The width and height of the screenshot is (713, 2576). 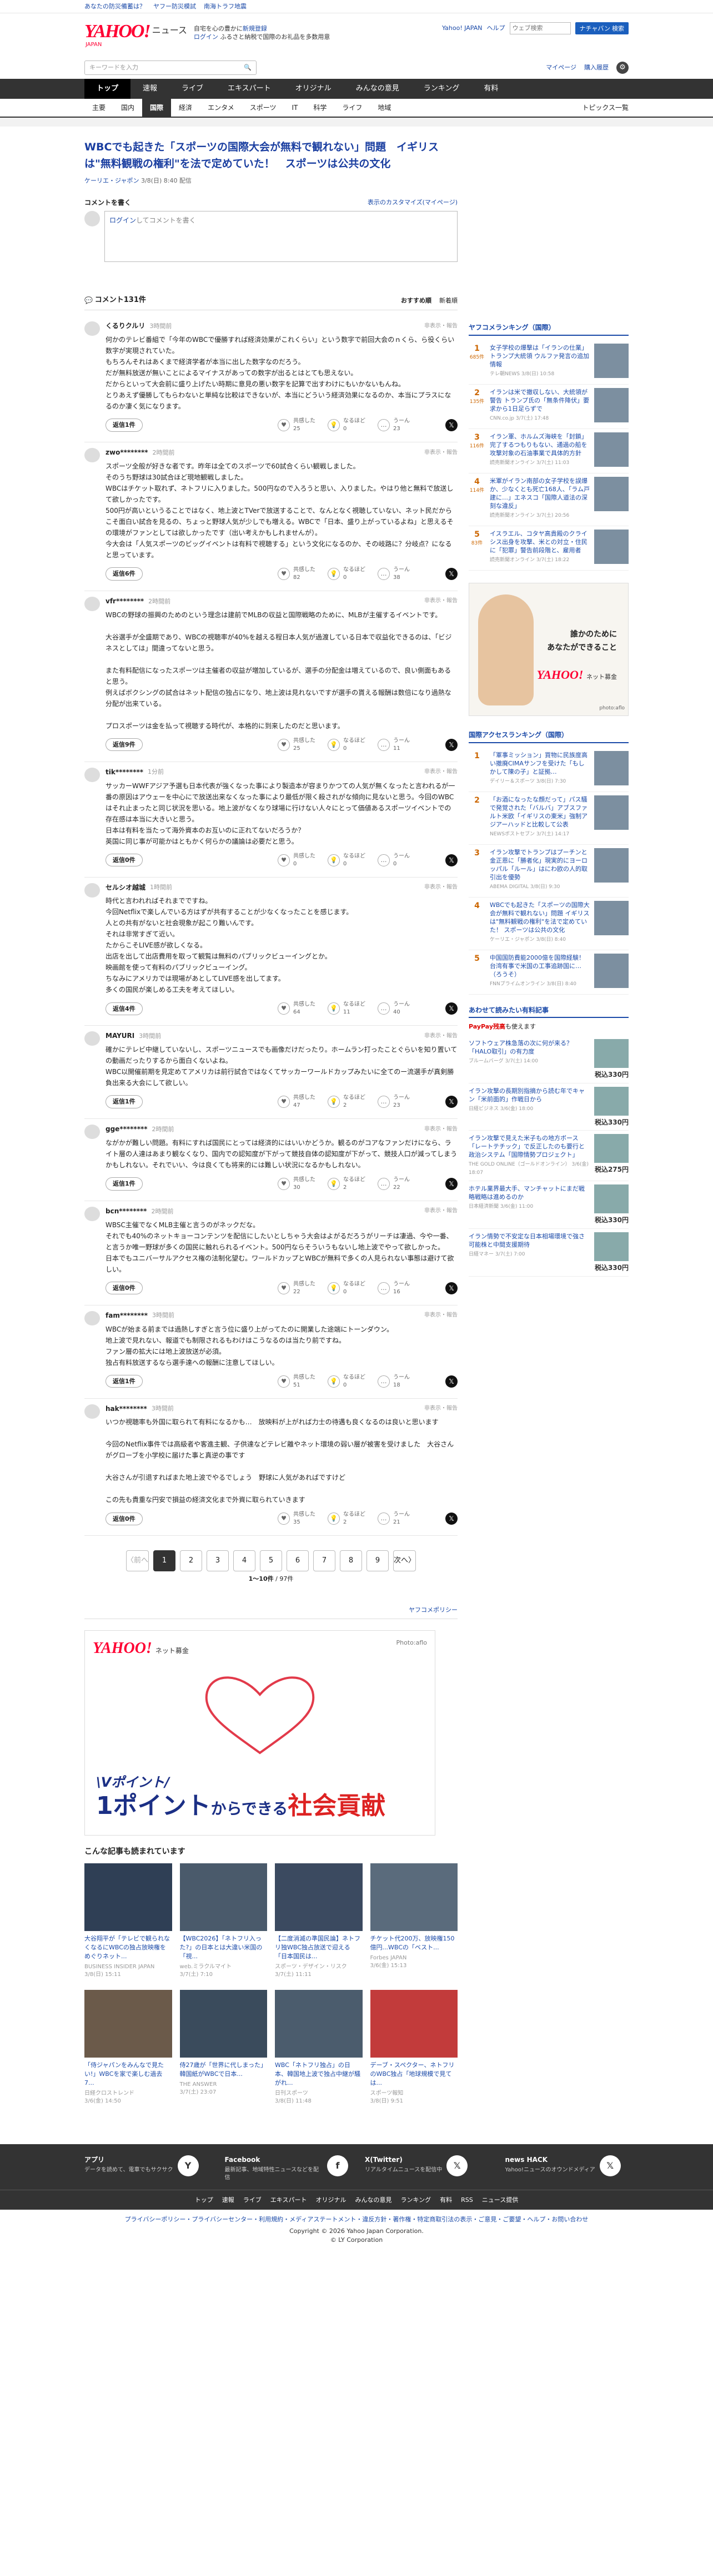 What do you see at coordinates (297, 1381) in the screenshot?
I see `empathy-vote: ♥ 共感した 51` at bounding box center [297, 1381].